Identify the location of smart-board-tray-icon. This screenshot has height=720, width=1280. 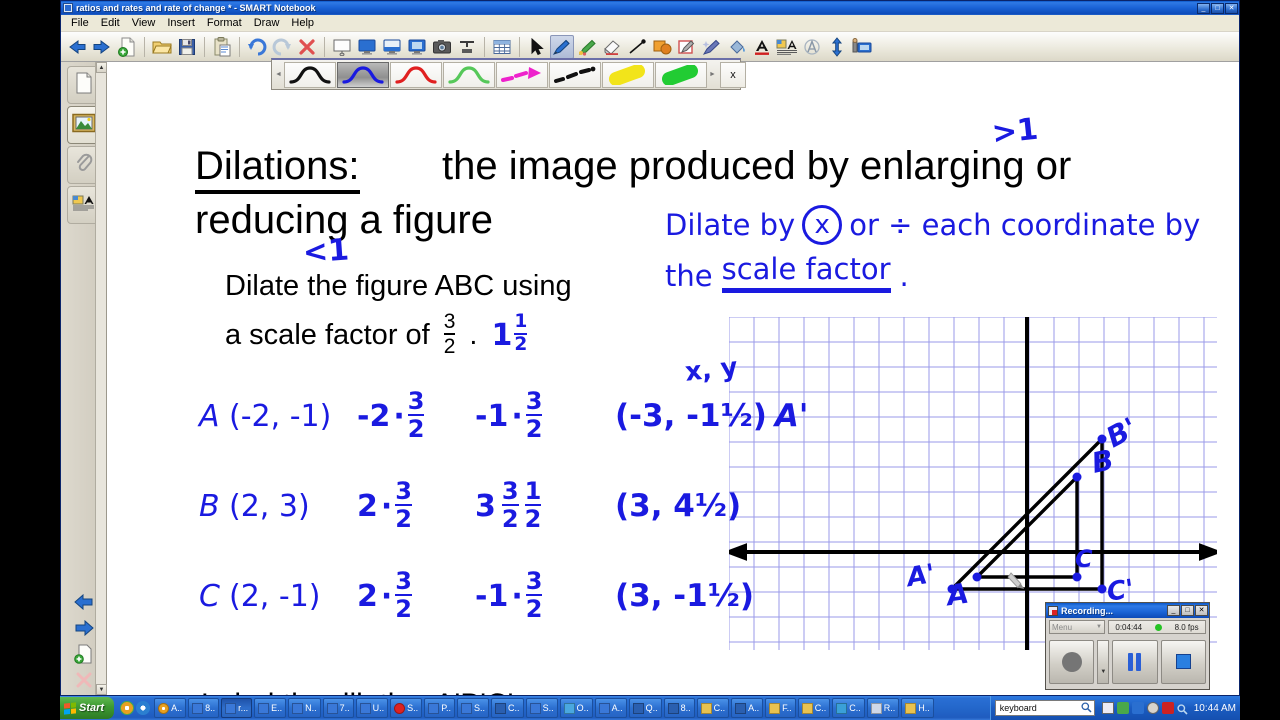
(1107, 708).